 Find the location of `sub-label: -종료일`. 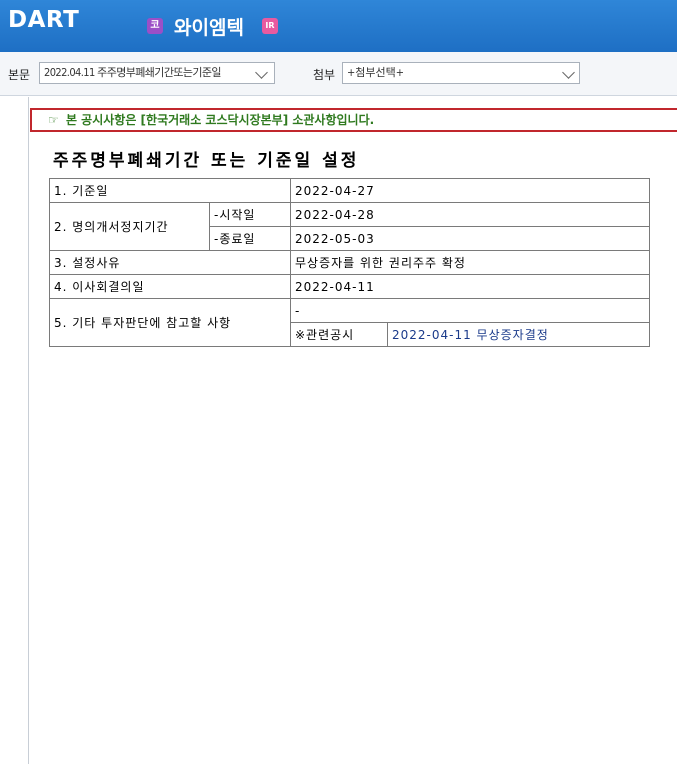

sub-label: -종료일 is located at coordinates (250, 238).